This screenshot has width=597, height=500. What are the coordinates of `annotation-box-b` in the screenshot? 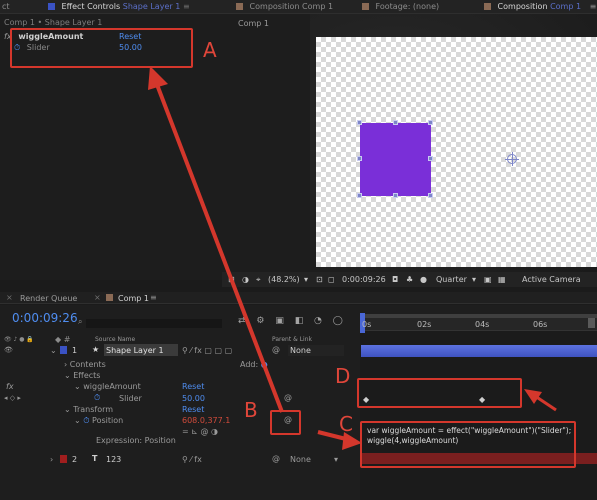 It's located at (285, 422).